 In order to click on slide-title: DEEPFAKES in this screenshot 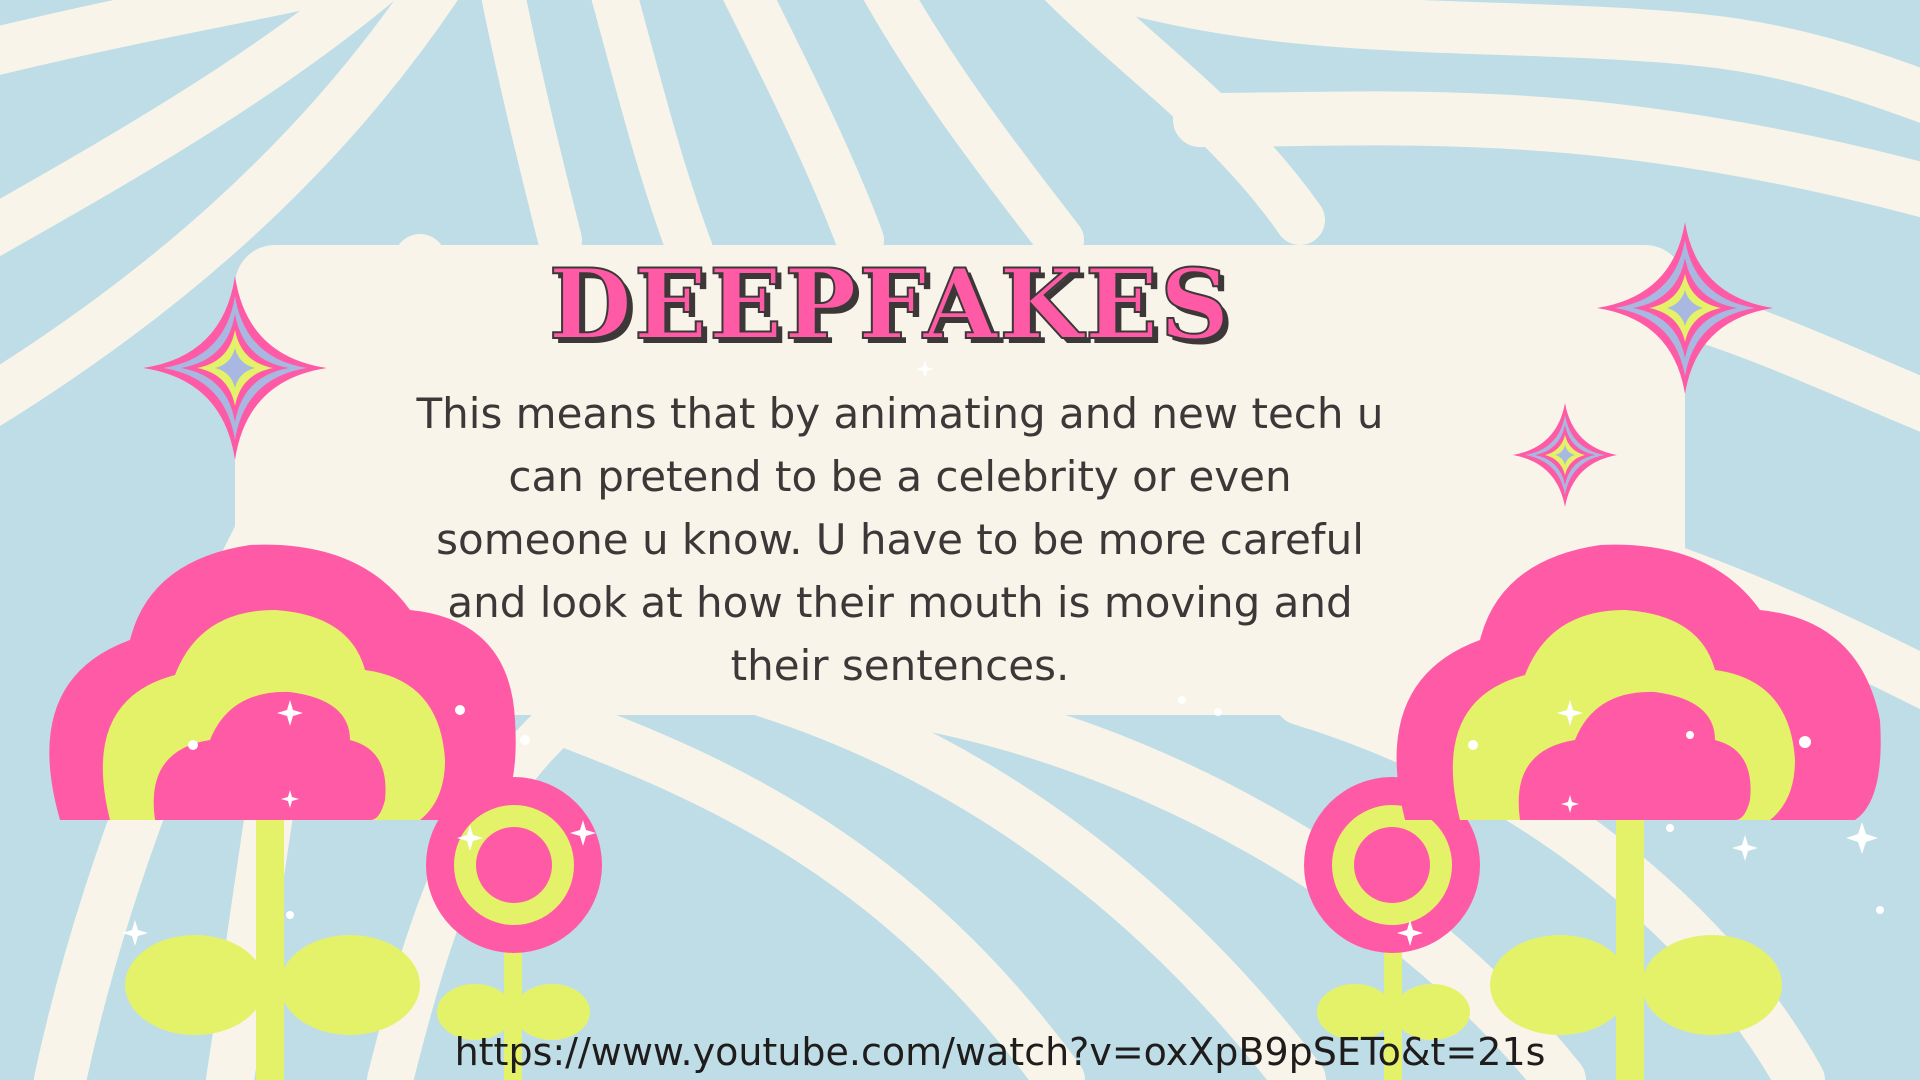, I will do `click(890, 304)`.